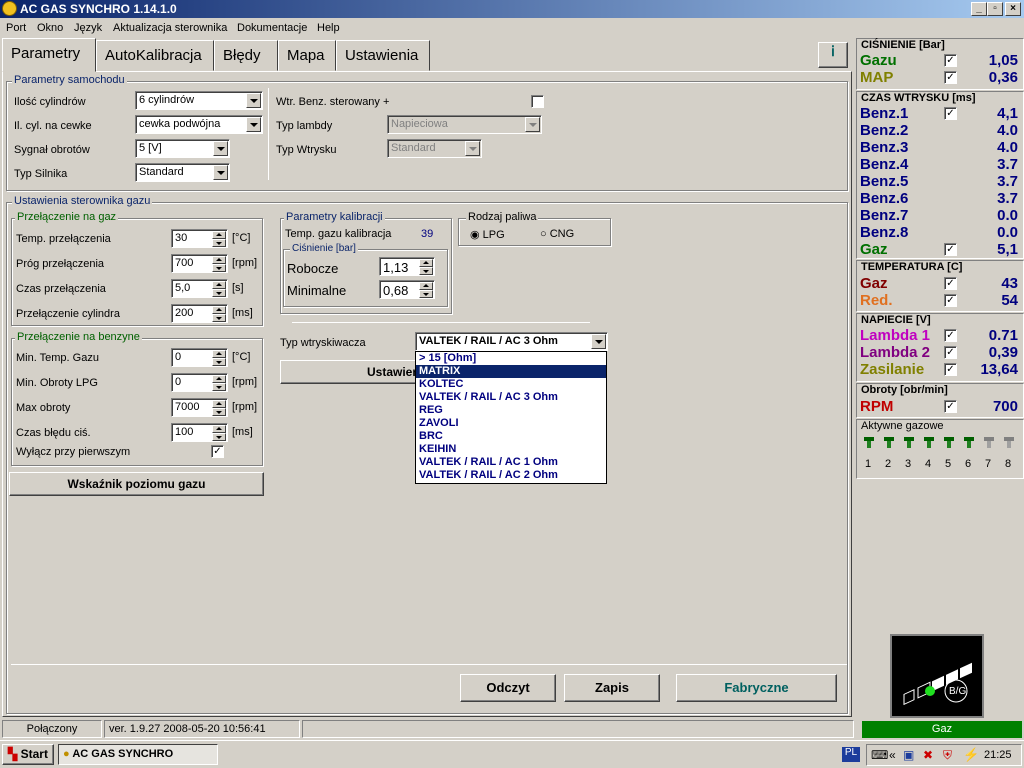  Describe the element at coordinates (511, 462) in the screenshot. I see `dropdown-option: VALTEK / RAIL / AC 1 Ohm` at that location.